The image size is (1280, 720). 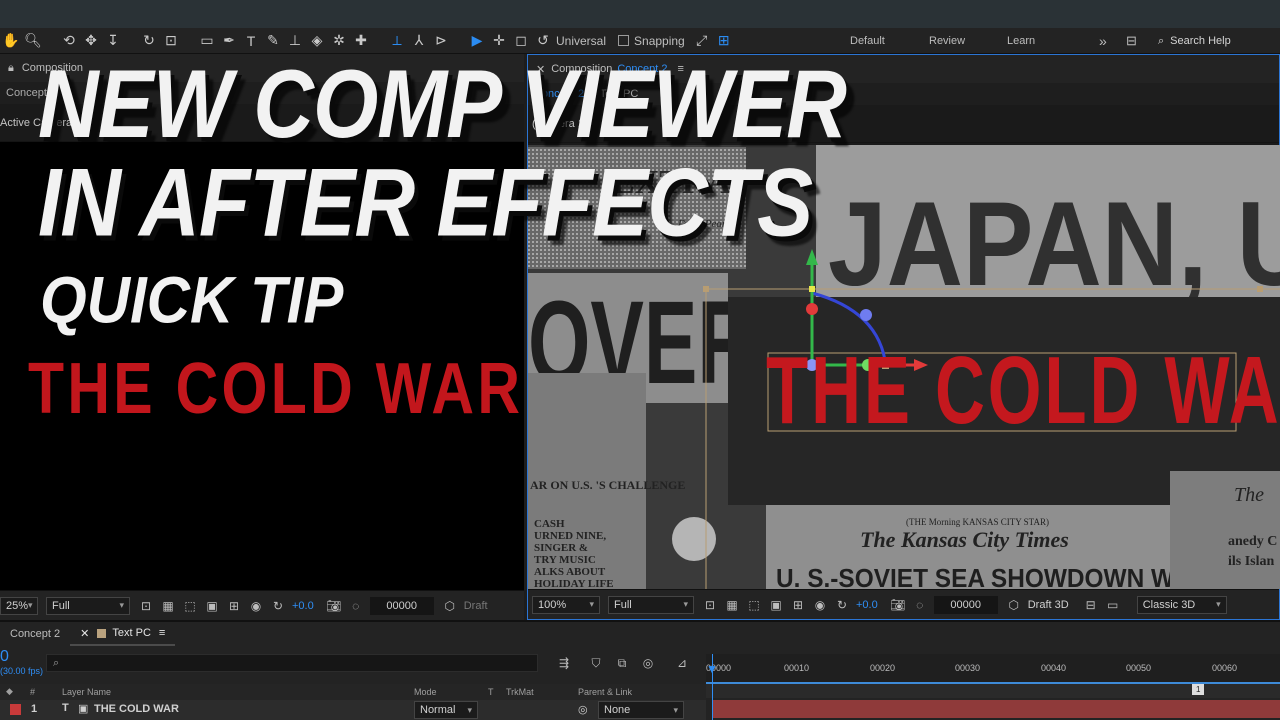 I want to click on parent-link-column: Parent & Link, so click(x=605, y=692).